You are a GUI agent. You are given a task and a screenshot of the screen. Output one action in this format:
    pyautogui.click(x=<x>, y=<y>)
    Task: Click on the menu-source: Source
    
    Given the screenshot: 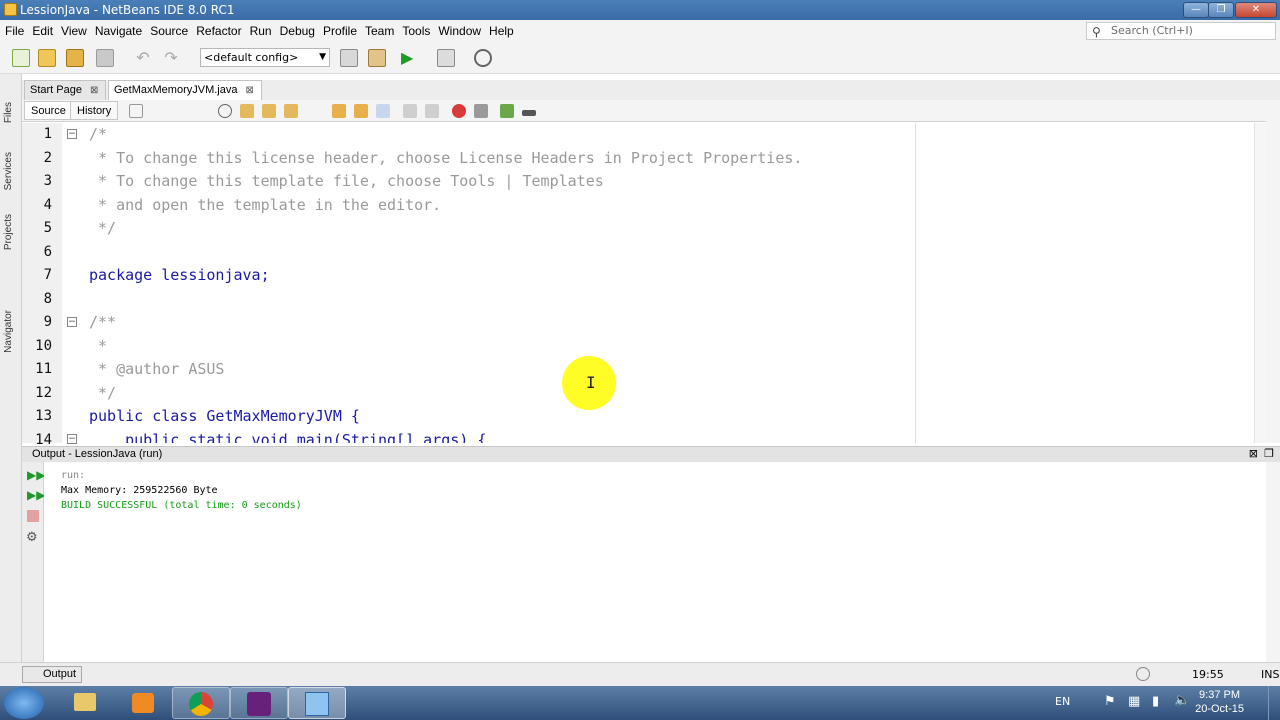 What is the action you would take?
    pyautogui.click(x=170, y=31)
    